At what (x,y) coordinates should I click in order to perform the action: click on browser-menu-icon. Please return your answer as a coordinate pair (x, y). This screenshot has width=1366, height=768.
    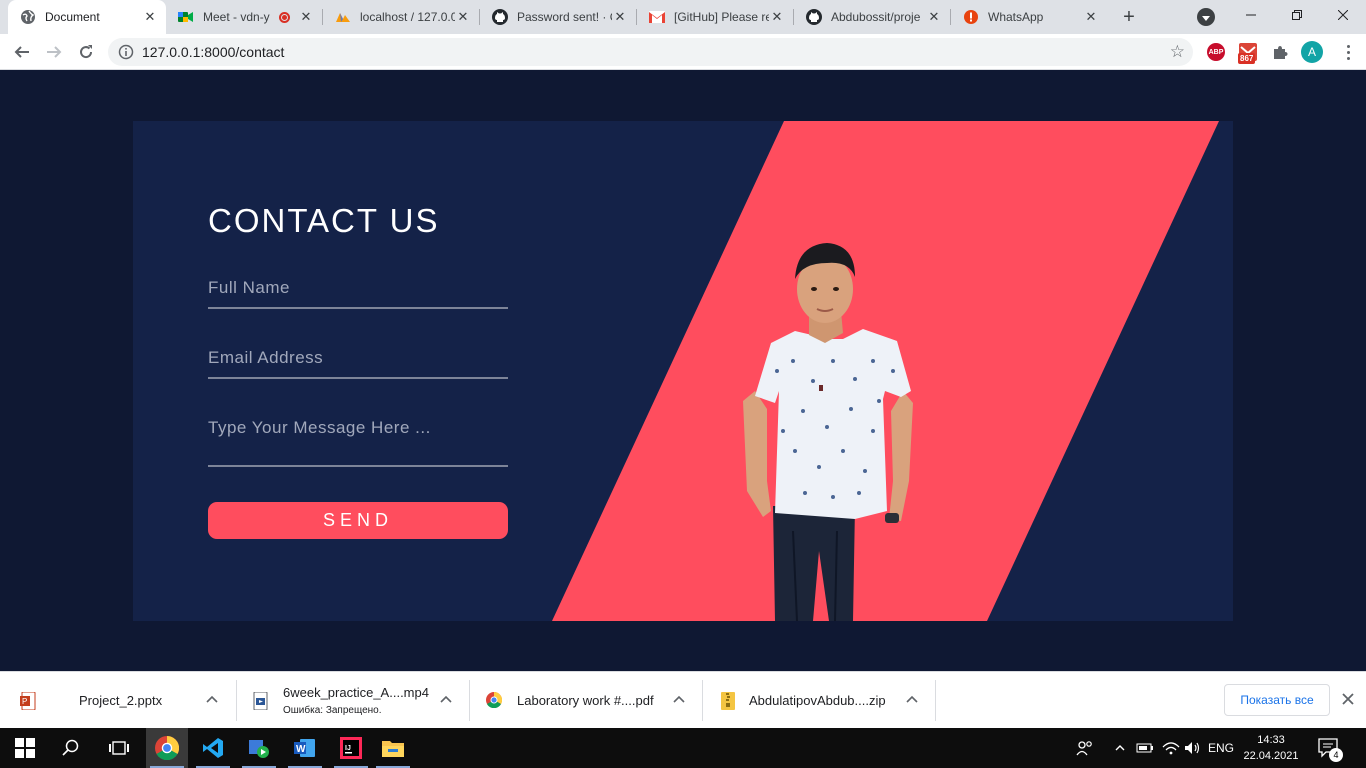
    Looking at the image, I should click on (1348, 52).